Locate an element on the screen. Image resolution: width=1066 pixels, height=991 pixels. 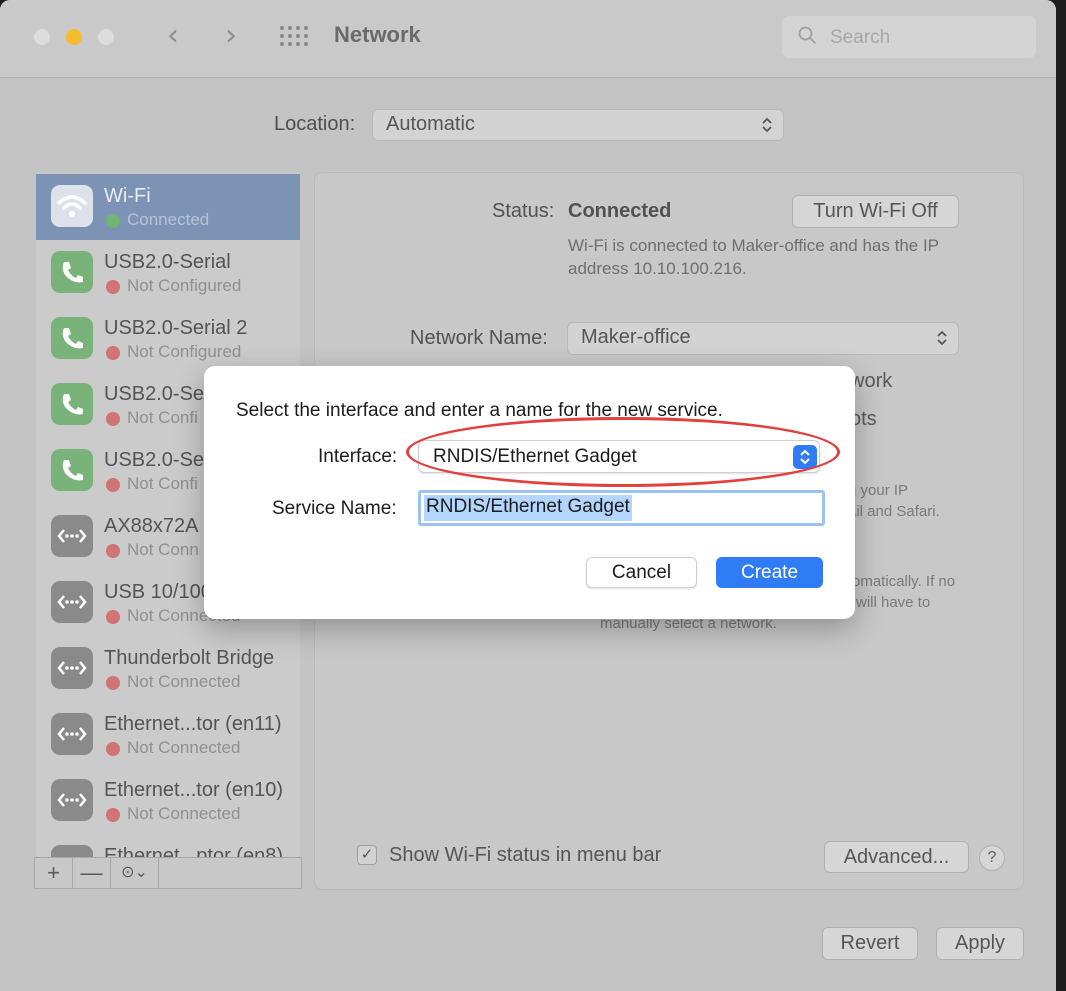
partial-text: ail and Safari. is located at coordinates (894, 511).